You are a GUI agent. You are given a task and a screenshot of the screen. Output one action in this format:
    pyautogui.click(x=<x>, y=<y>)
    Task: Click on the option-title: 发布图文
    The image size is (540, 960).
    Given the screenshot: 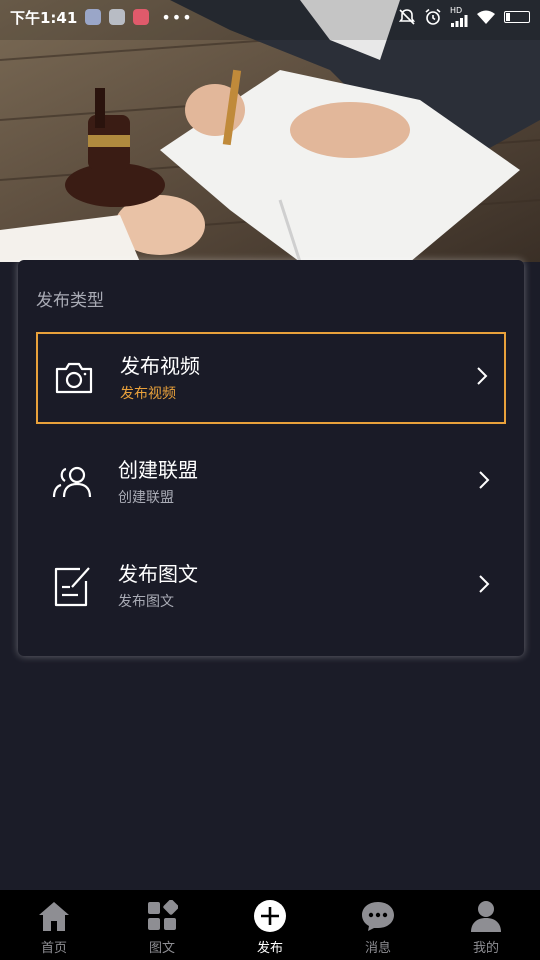 What is the action you would take?
    pyautogui.click(x=158, y=574)
    